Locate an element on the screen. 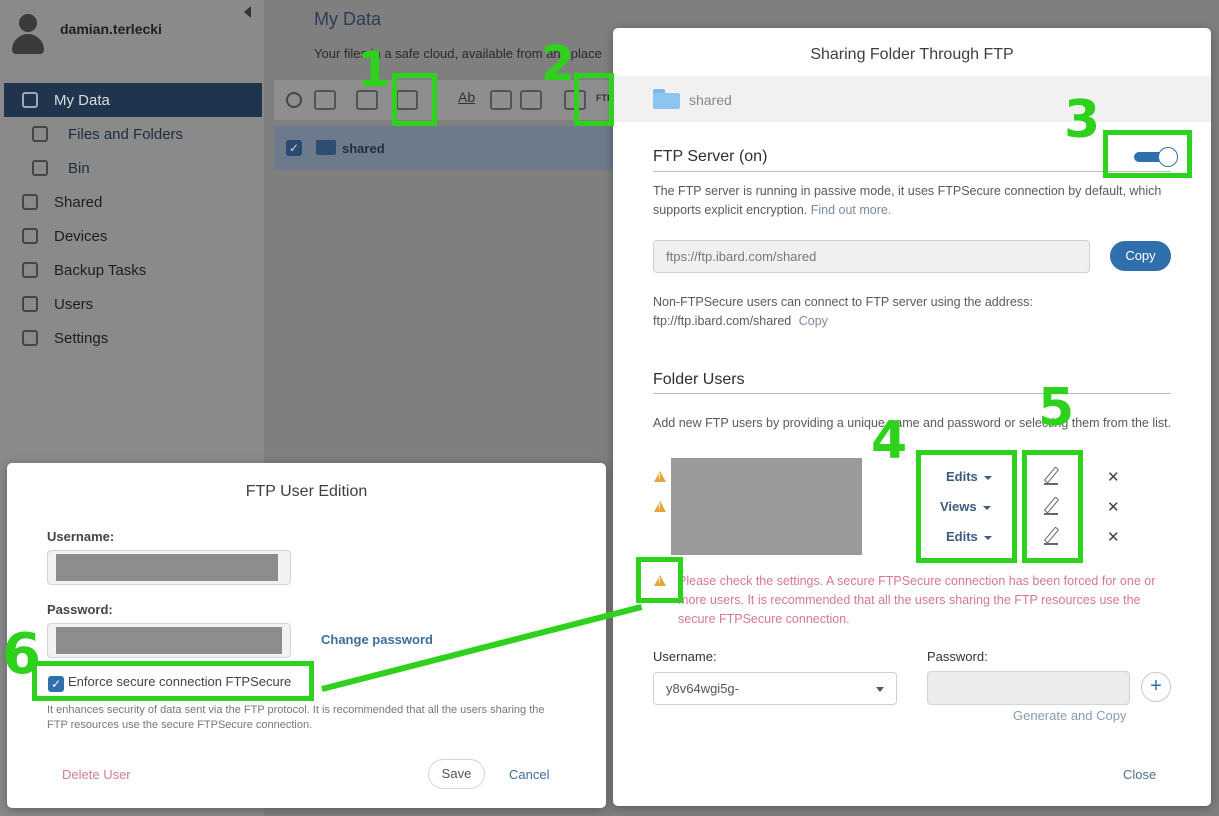 Image resolution: width=1219 pixels, height=816 pixels. sidebar-item-label: Shared is located at coordinates (78, 202).